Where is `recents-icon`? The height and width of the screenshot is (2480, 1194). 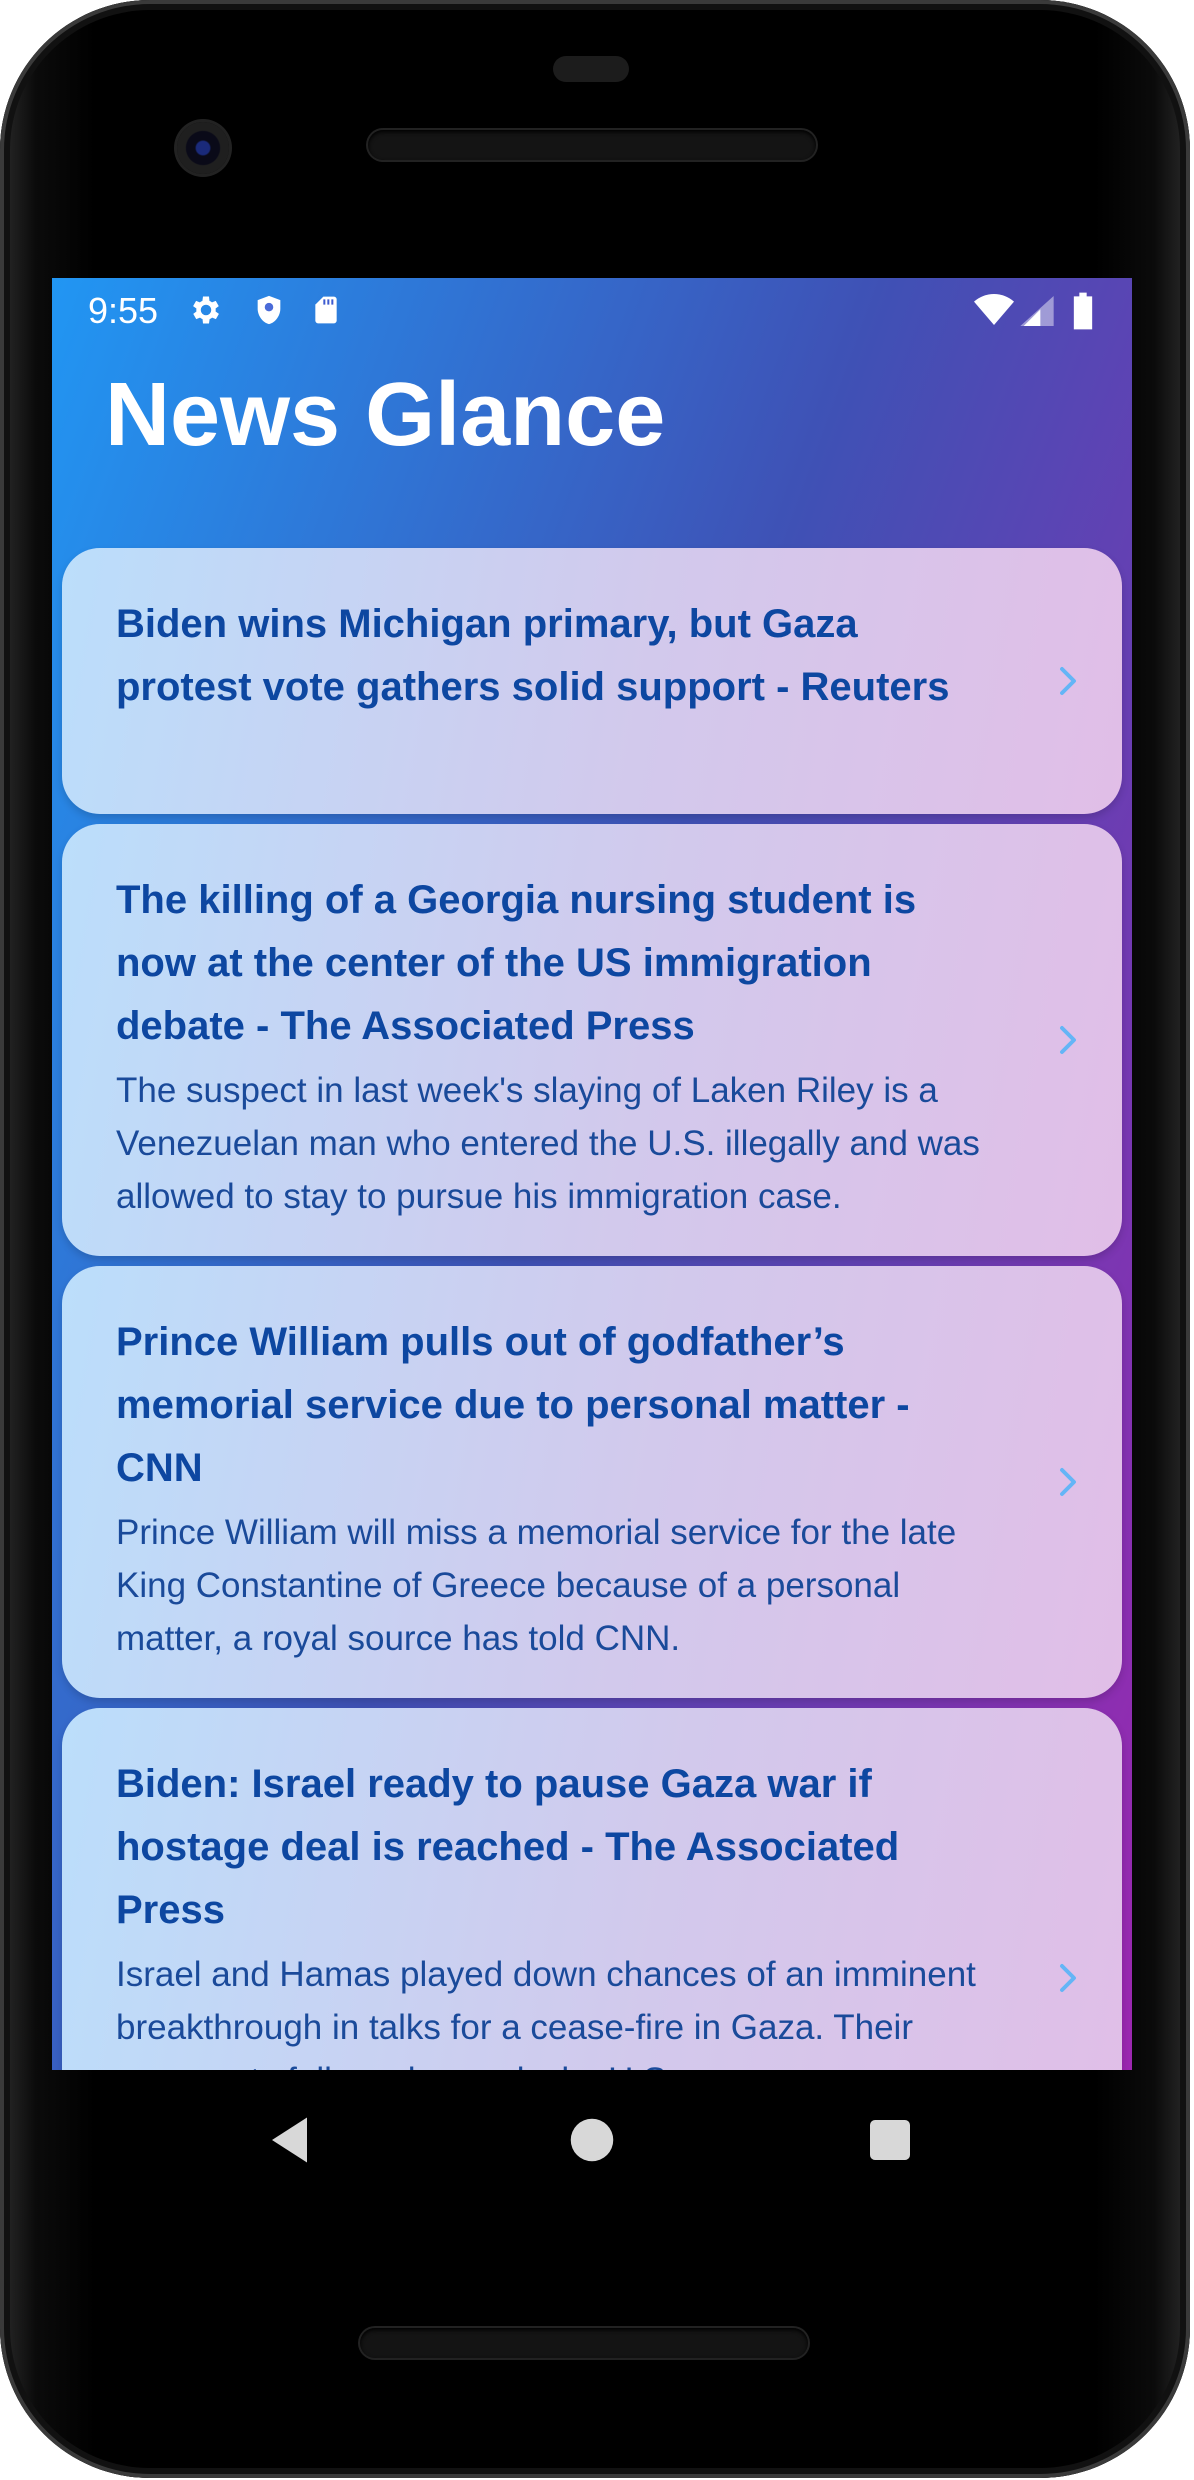 recents-icon is located at coordinates (890, 2140).